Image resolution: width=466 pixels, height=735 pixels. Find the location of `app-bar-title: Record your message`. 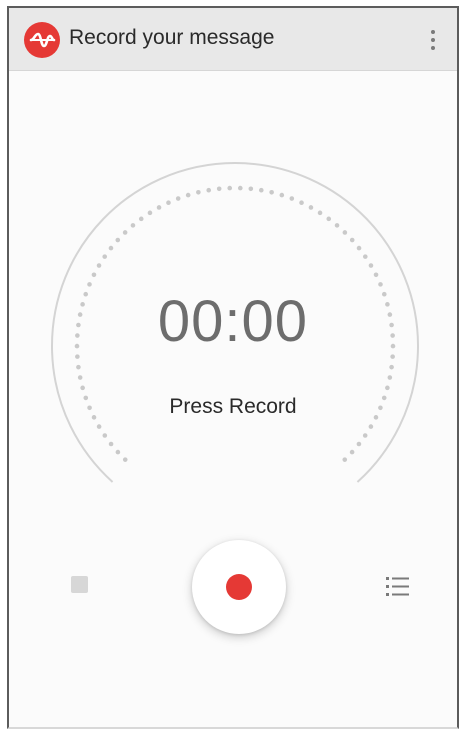

app-bar-title: Record your message is located at coordinates (172, 37).